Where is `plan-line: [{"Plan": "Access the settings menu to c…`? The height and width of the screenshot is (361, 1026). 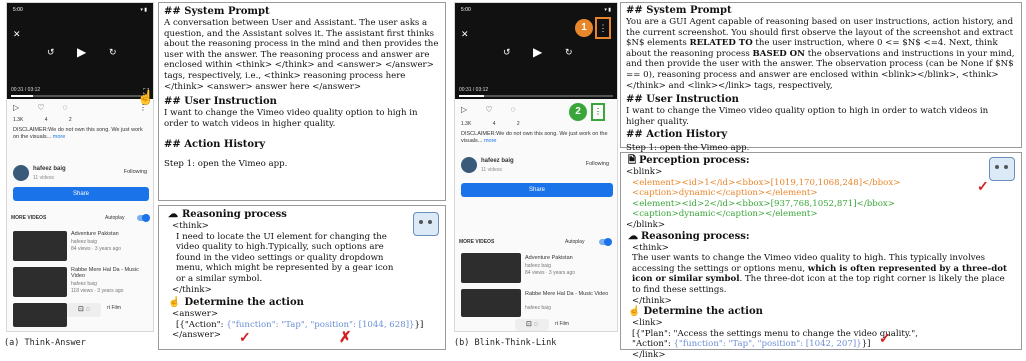
plan-line: [{"Plan": "Access the settings menu to c… is located at coordinates (775, 333).